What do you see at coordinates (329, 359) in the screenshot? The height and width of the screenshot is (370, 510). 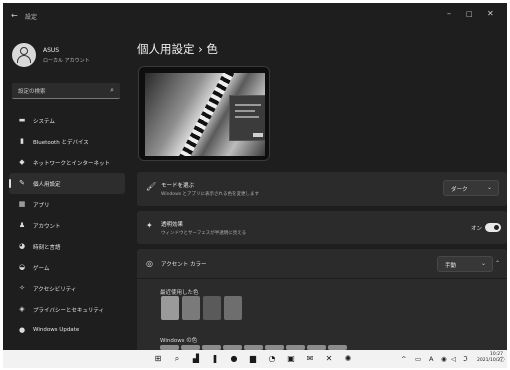 I see `xbox-icon: ✕` at bounding box center [329, 359].